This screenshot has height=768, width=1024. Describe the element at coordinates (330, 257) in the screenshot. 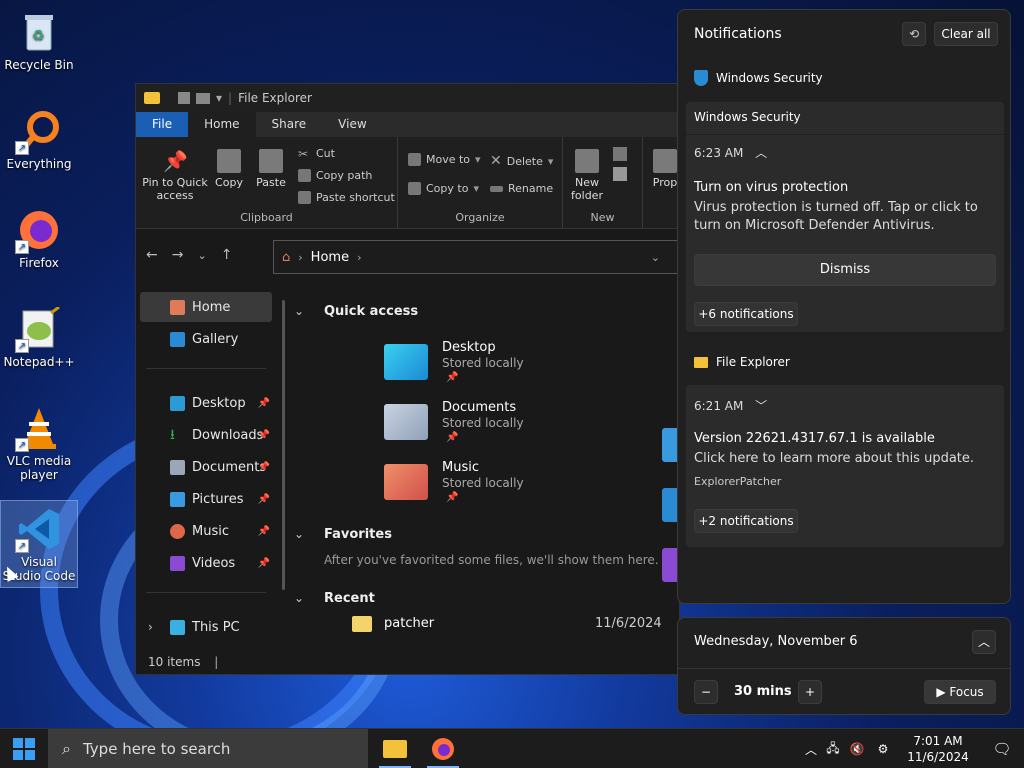

I see `breadcrumb-home: Home` at that location.